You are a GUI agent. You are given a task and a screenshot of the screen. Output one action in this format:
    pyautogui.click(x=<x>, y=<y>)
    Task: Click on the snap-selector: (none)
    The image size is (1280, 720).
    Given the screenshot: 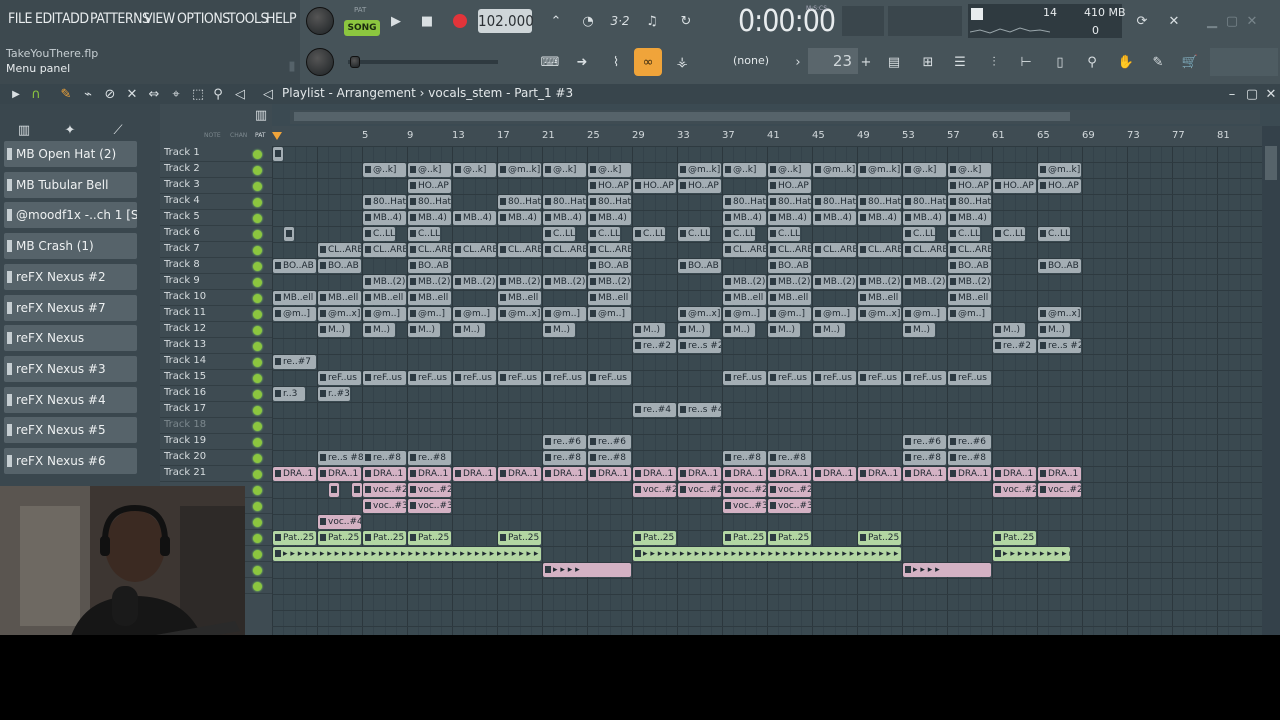 What is the action you would take?
    pyautogui.click(x=751, y=61)
    